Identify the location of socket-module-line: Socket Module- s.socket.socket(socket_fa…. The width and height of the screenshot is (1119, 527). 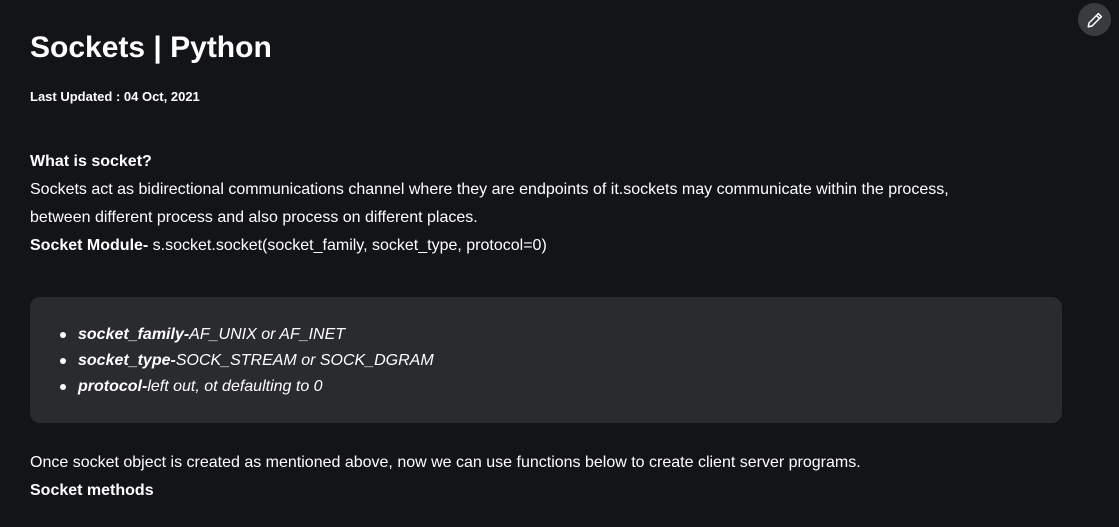
(550, 246).